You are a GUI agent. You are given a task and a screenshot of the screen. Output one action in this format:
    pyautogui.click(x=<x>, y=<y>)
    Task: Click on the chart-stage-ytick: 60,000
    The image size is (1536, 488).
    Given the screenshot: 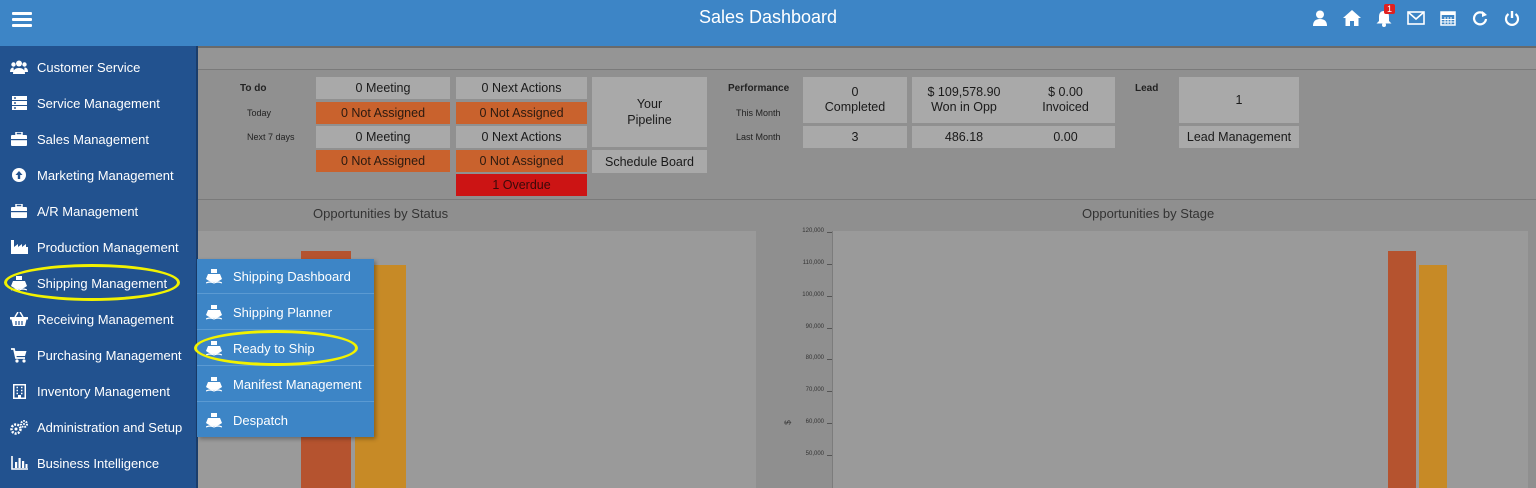 What is the action you would take?
    pyautogui.click(x=814, y=422)
    